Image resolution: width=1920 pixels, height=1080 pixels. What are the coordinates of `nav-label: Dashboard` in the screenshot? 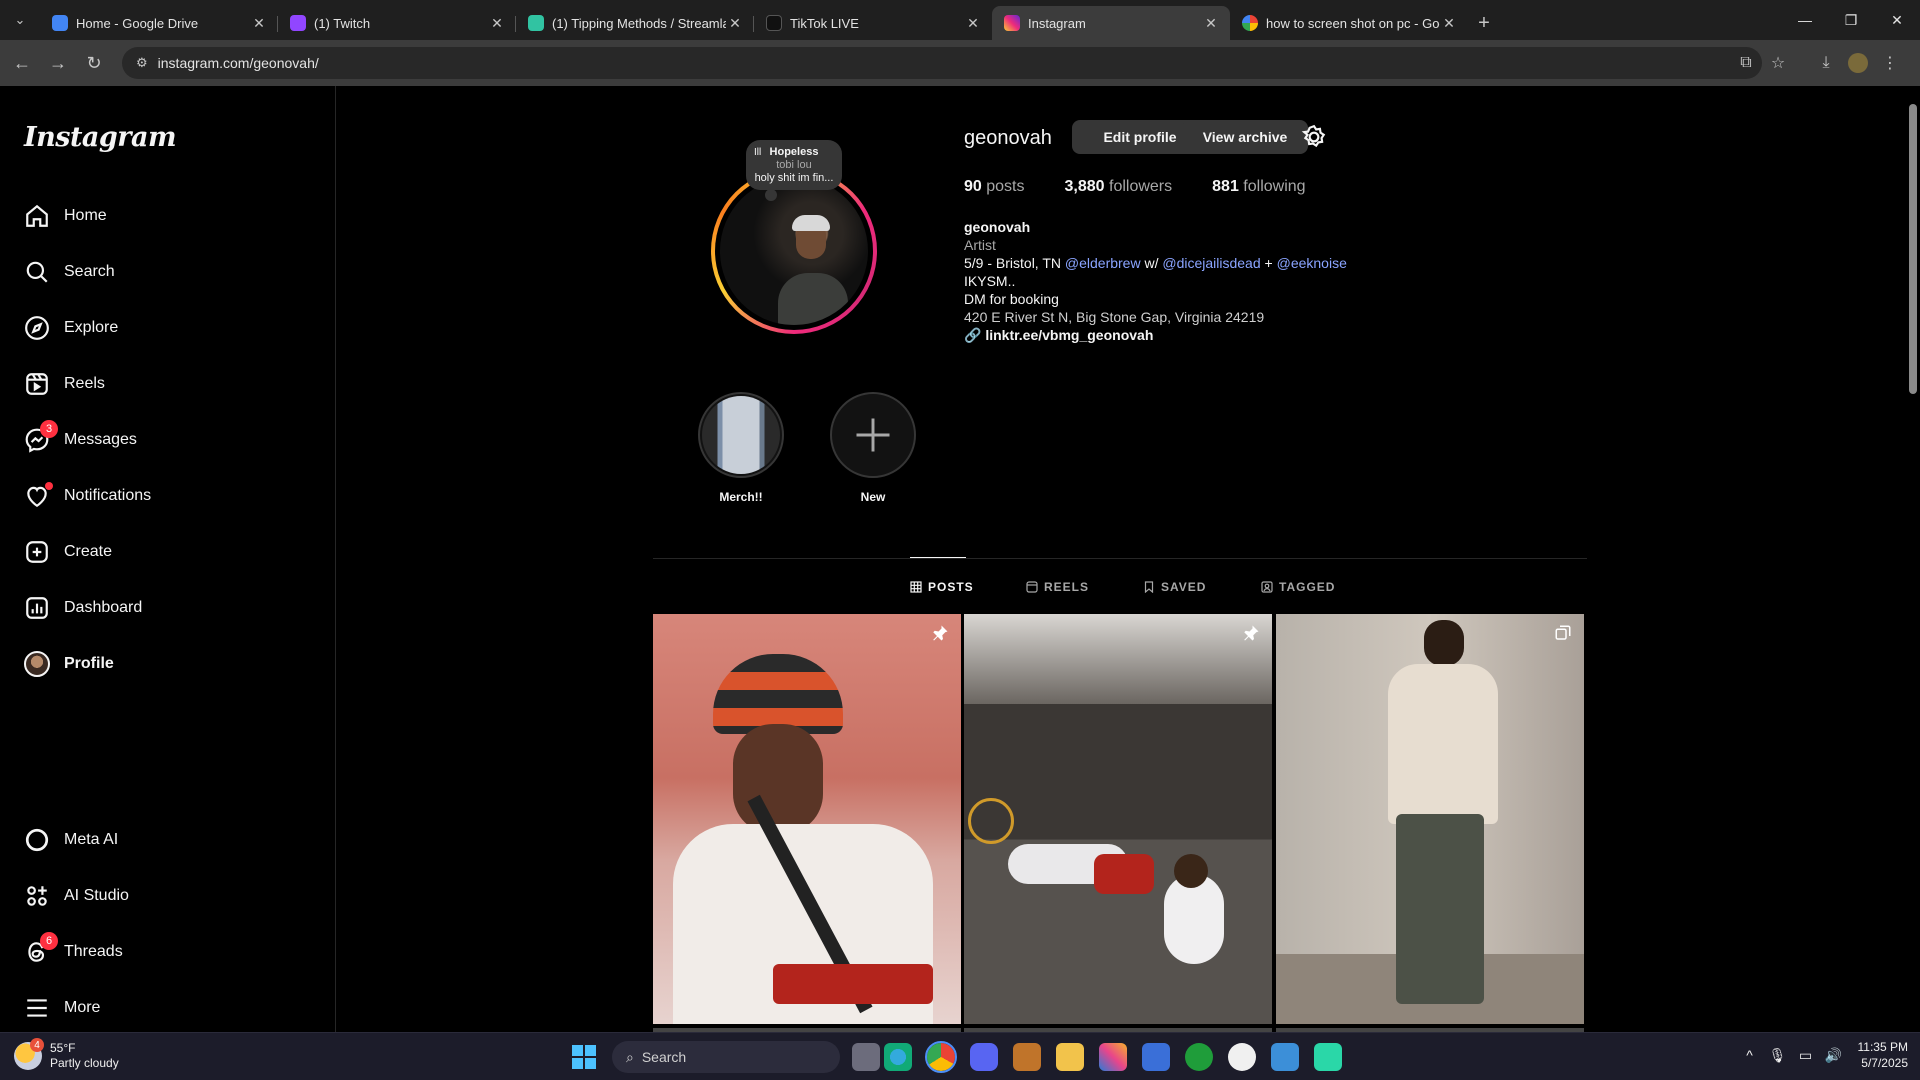 It's located at (103, 607).